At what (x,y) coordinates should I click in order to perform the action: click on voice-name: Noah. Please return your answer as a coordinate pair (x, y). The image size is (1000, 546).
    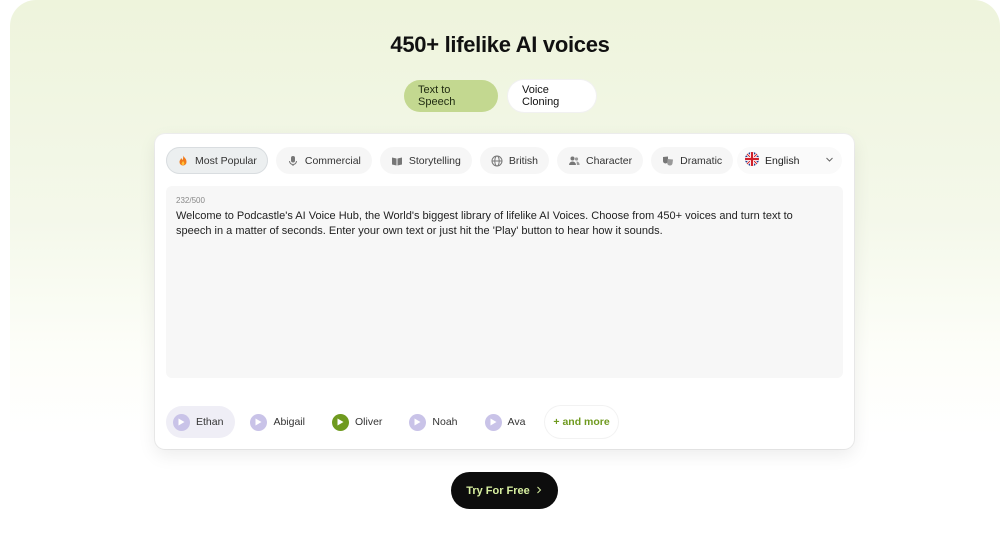
    Looking at the image, I should click on (445, 422).